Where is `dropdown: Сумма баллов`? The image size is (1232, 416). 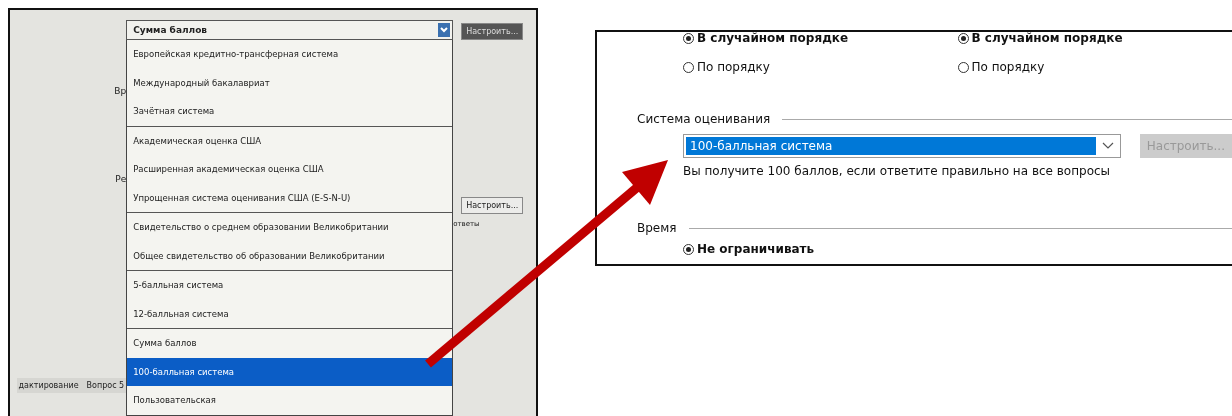 dropdown: Сумма баллов is located at coordinates (290, 30).